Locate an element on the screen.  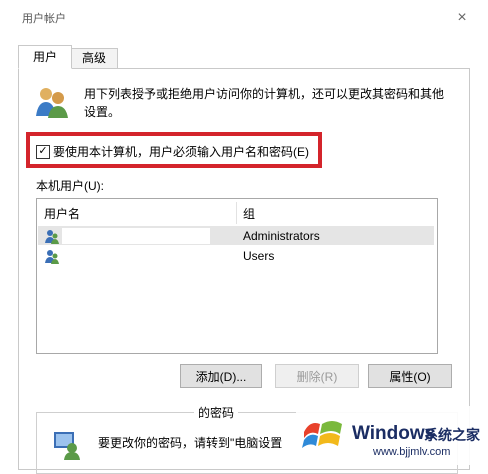
properties-button: 属性(O) is located at coordinates (410, 376).